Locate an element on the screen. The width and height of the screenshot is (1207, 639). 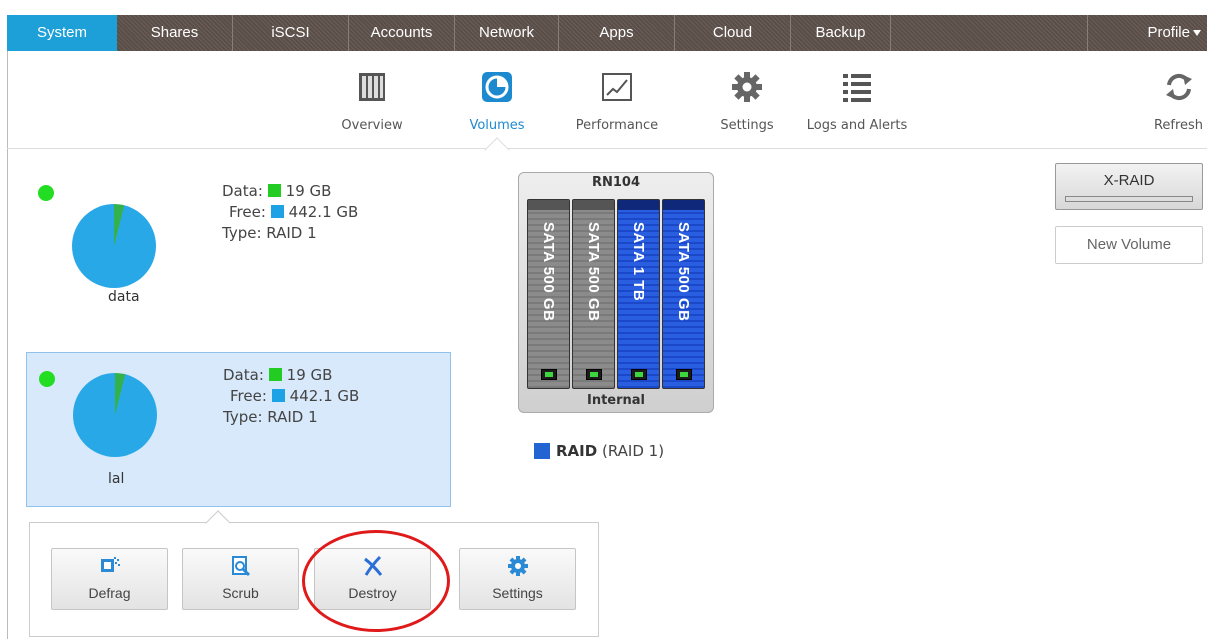
tab-shares: Shares is located at coordinates (175, 33).